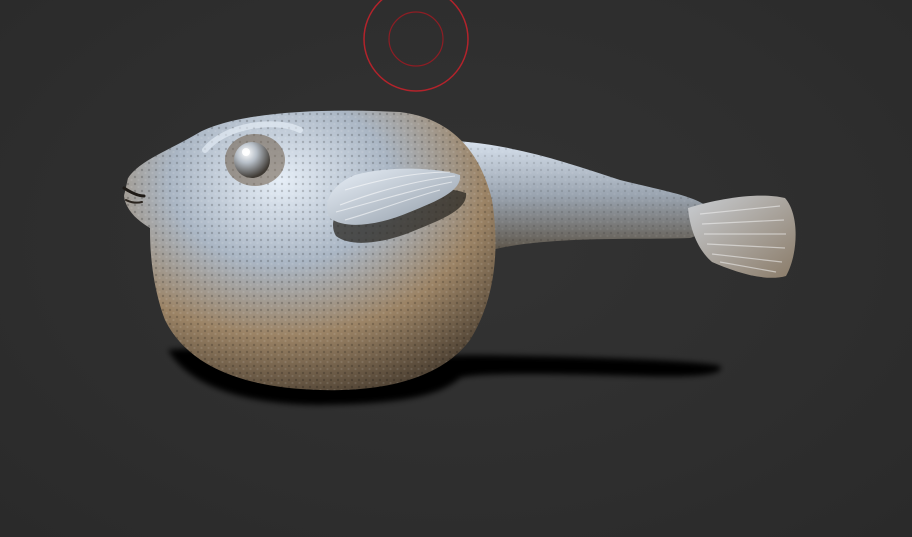  What do you see at coordinates (742, 236) in the screenshot?
I see `tail-fin` at bounding box center [742, 236].